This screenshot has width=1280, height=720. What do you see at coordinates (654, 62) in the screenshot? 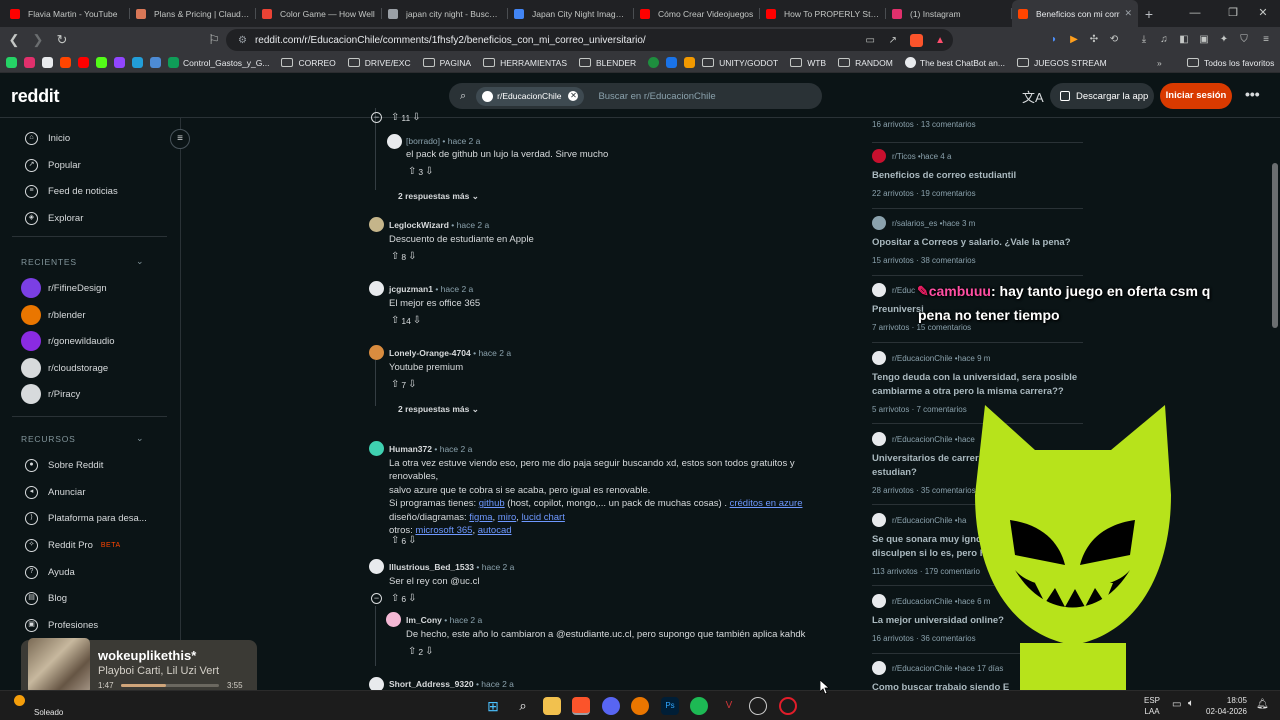
I see `bookmark-icon-green` at bounding box center [654, 62].